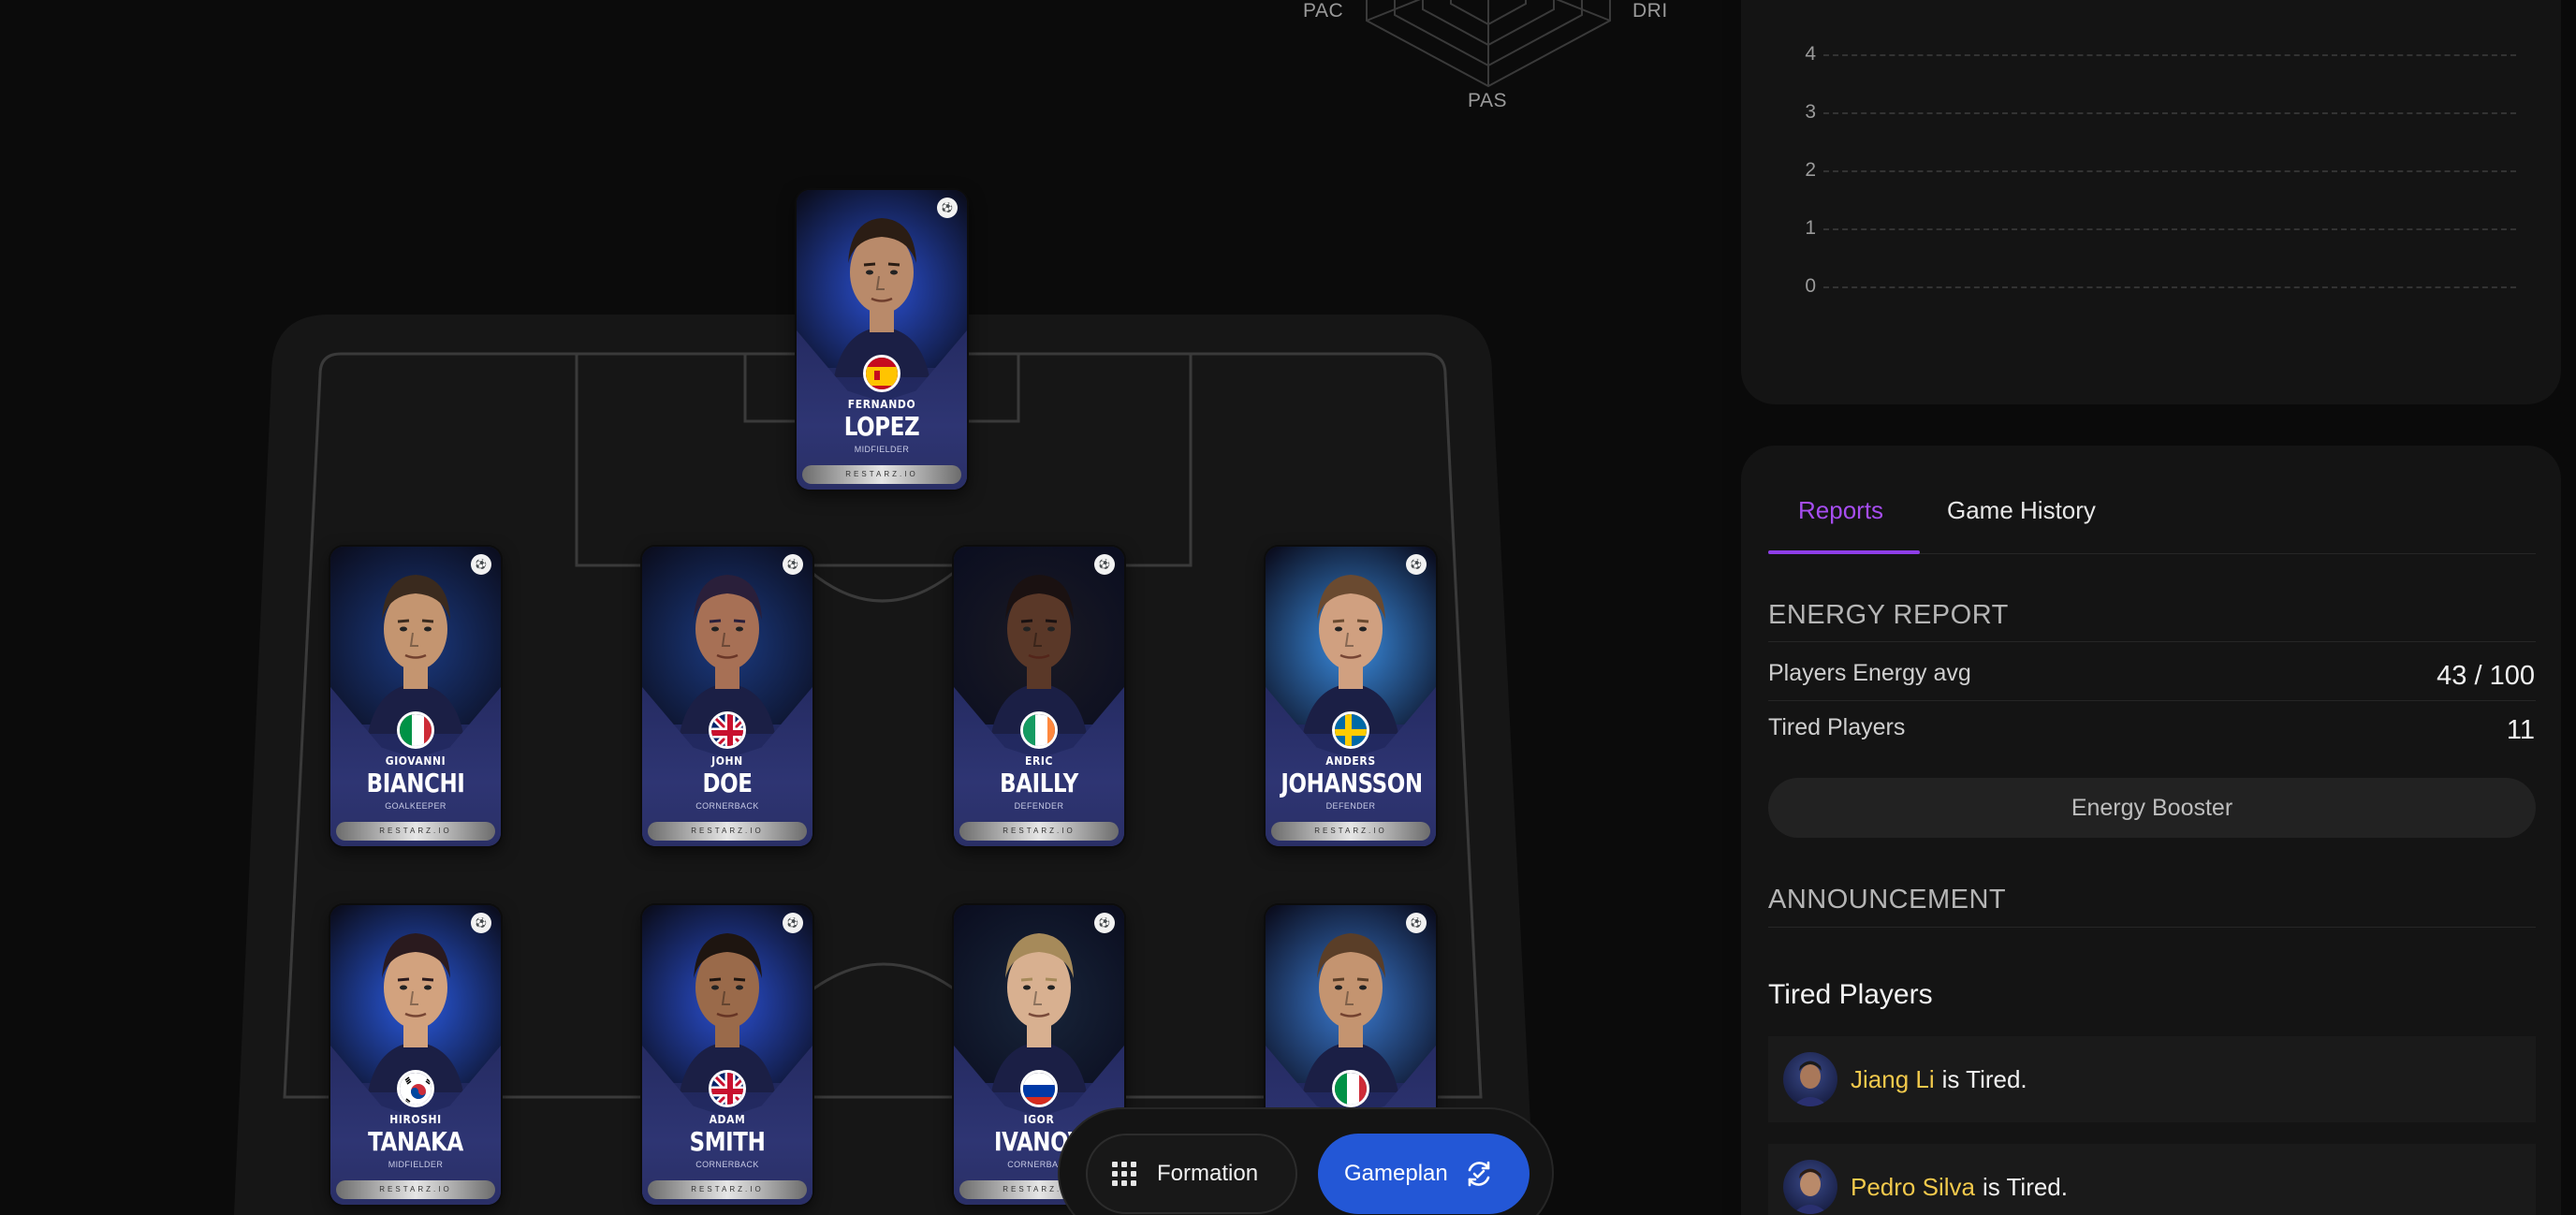  What do you see at coordinates (1191, 1174) in the screenshot?
I see `formation-button: Formation` at bounding box center [1191, 1174].